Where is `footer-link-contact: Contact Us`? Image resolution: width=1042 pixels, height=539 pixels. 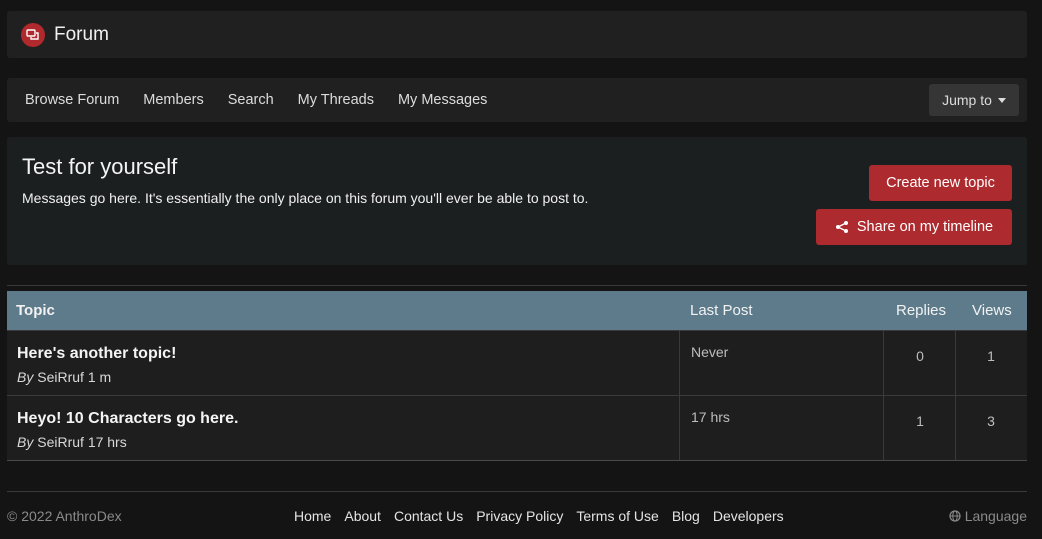
footer-link-contact: Contact Us is located at coordinates (428, 516).